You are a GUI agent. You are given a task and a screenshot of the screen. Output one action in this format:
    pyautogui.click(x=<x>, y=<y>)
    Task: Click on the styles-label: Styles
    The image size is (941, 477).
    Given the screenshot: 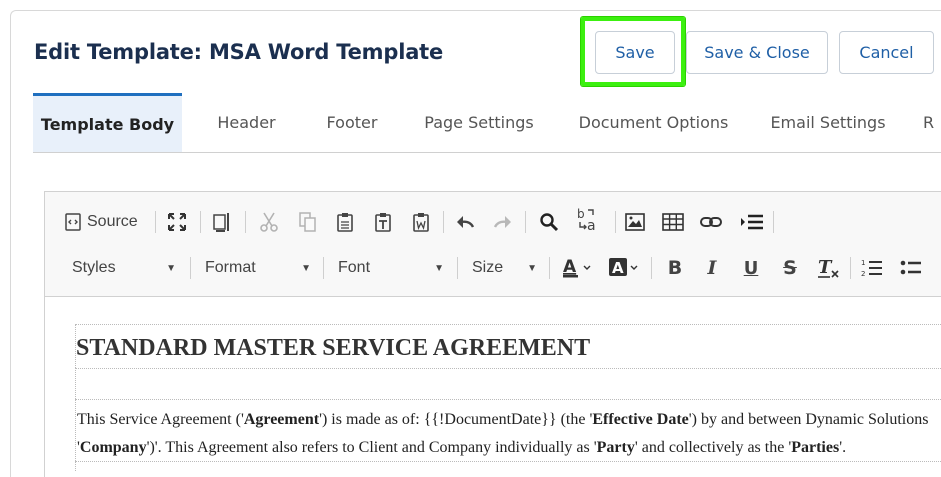 What is the action you would take?
    pyautogui.click(x=94, y=267)
    